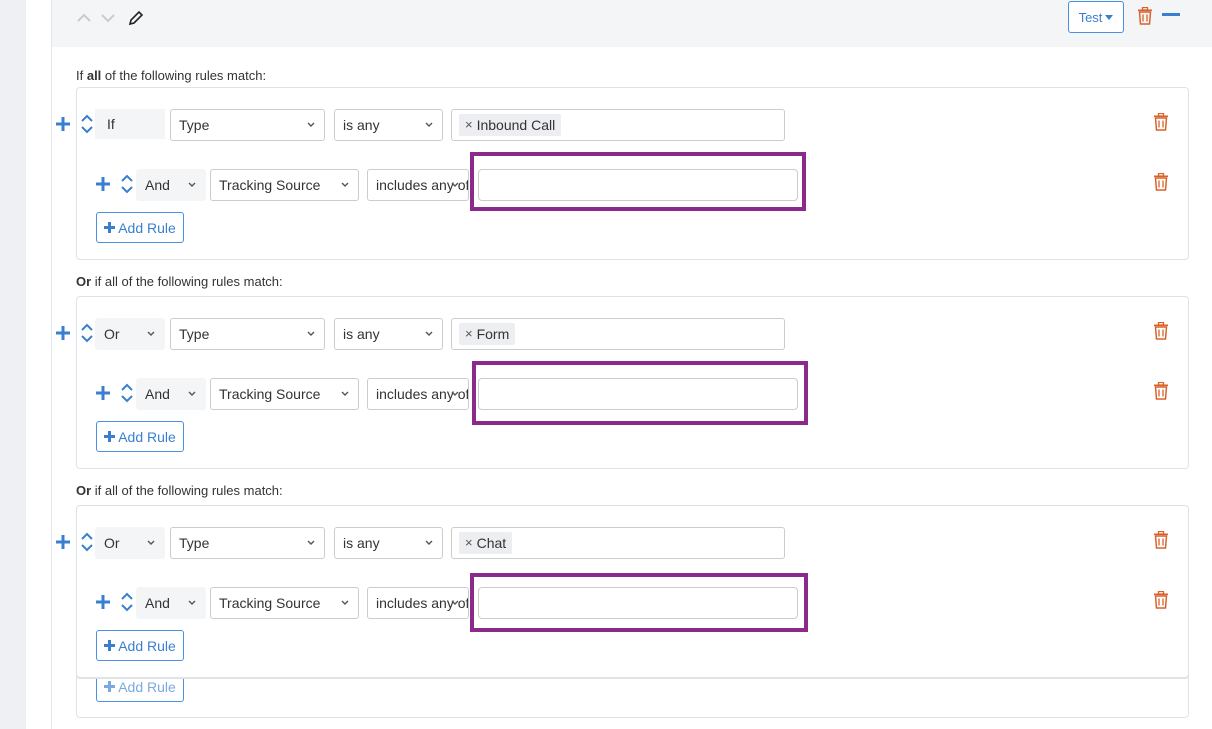 Image resolution: width=1212 pixels, height=729 pixels. I want to click on test-label: Test, so click(1090, 17).